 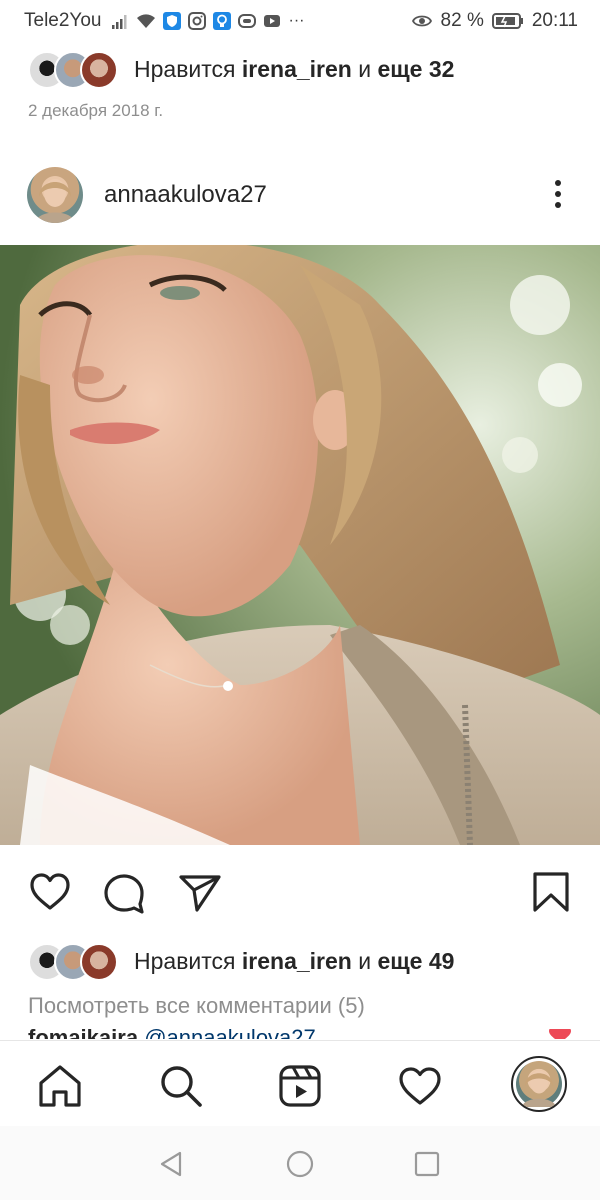 I want to click on carrier-label: Tele2You, so click(x=63, y=20).